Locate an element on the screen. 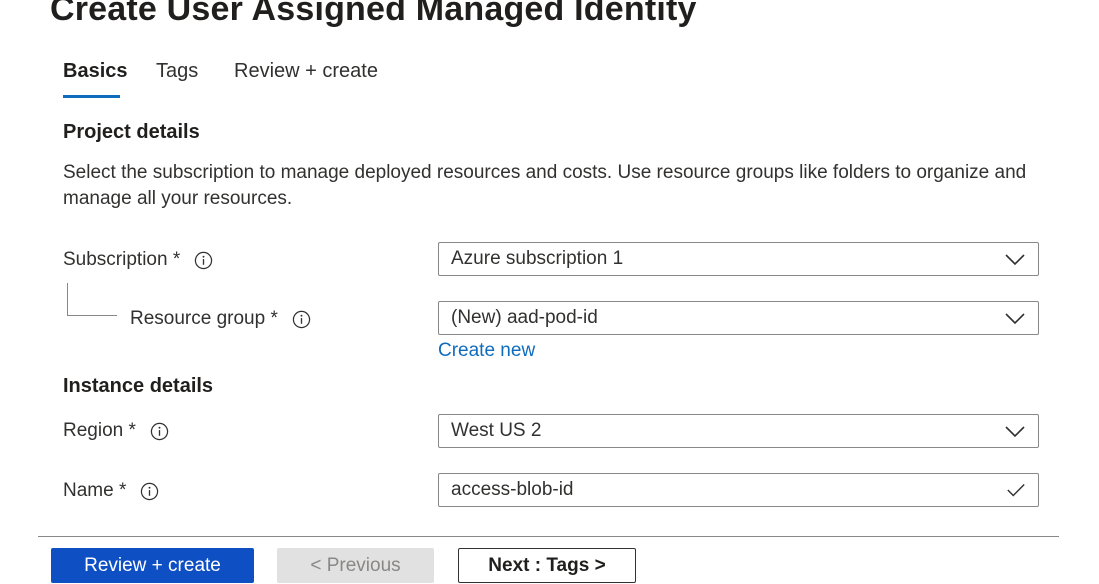 The width and height of the screenshot is (1099, 584). project-details-heading: Project details is located at coordinates (131, 132).